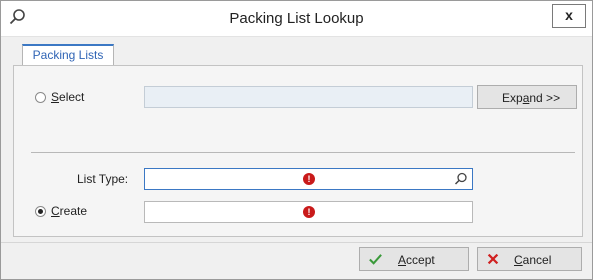 This screenshot has width=593, height=280. Describe the element at coordinates (493, 259) in the screenshot. I see `x-mark-icon` at that location.